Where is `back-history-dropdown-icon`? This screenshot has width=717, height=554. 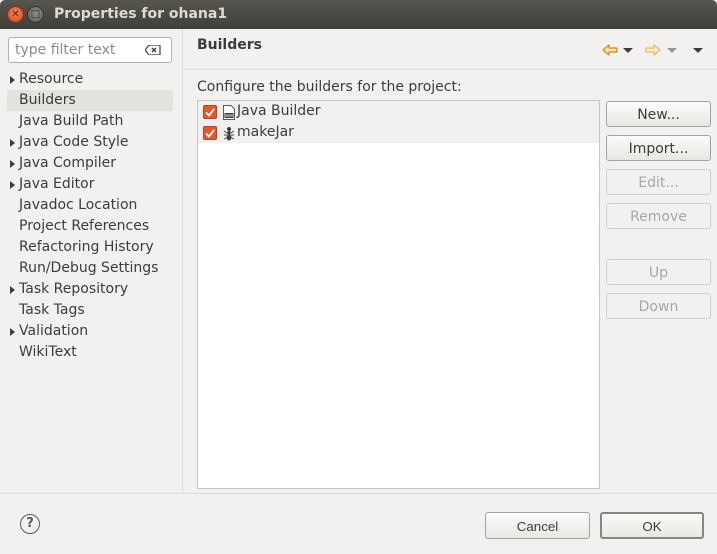 back-history-dropdown-icon is located at coordinates (628, 50).